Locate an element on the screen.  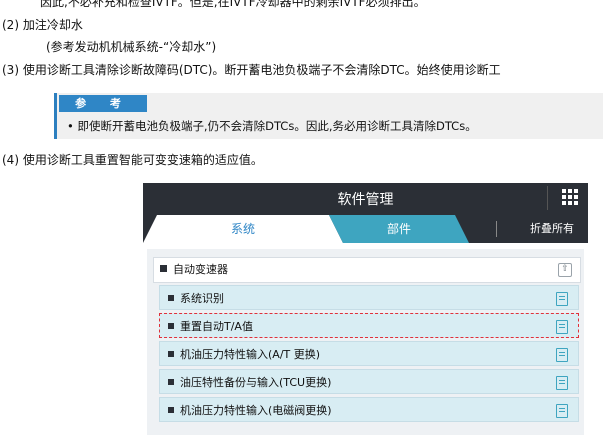
panel-header: 软件管理 is located at coordinates (365, 198).